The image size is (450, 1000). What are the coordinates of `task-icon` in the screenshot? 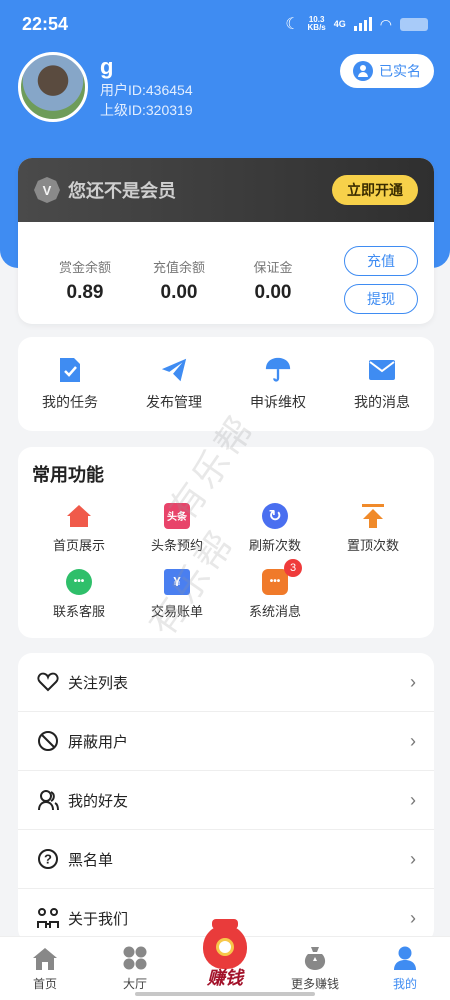 It's located at (70, 370).